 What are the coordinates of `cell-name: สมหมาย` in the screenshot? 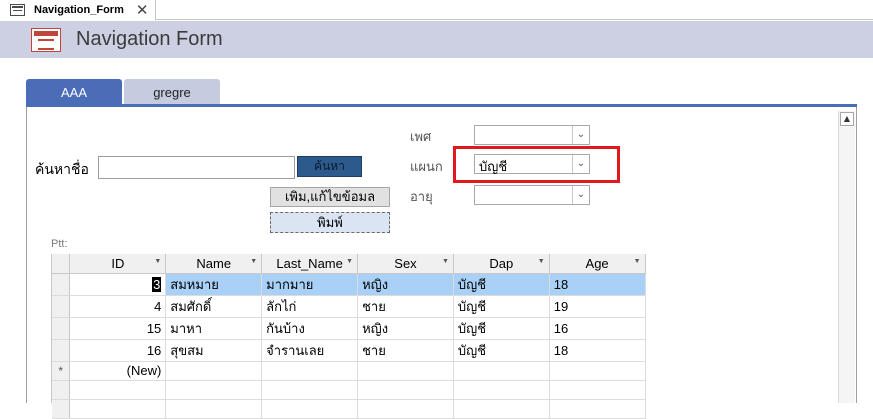 It's located at (214, 284).